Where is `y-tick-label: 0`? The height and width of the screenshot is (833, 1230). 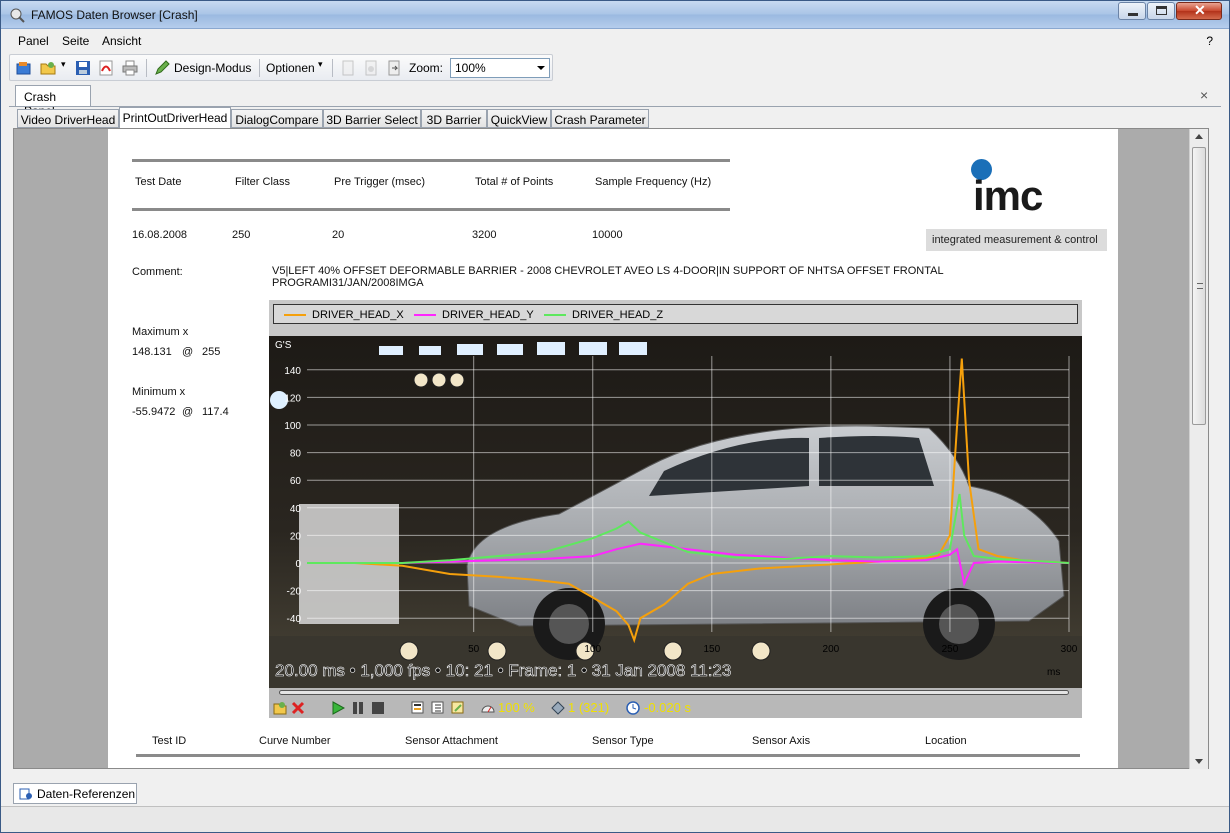 y-tick-label: 0 is located at coordinates (298, 564).